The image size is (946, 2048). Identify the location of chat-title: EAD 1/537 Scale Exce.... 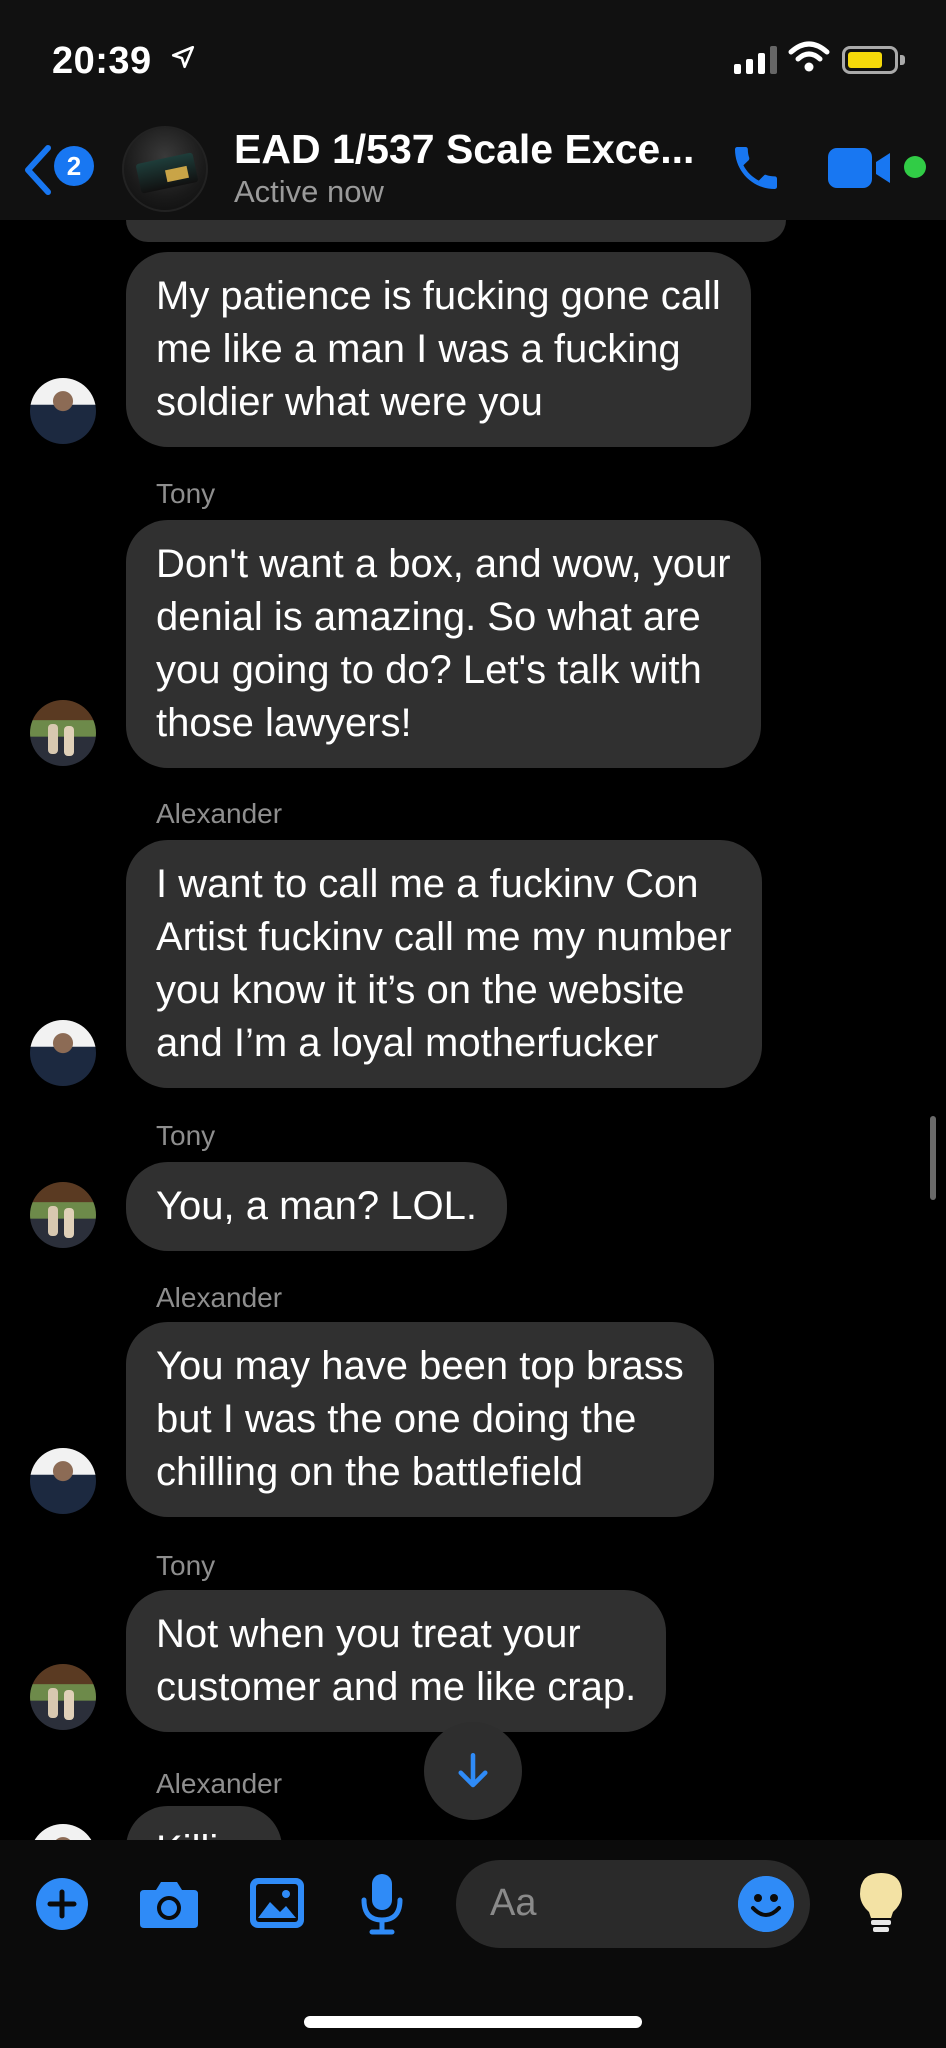
(474, 149).